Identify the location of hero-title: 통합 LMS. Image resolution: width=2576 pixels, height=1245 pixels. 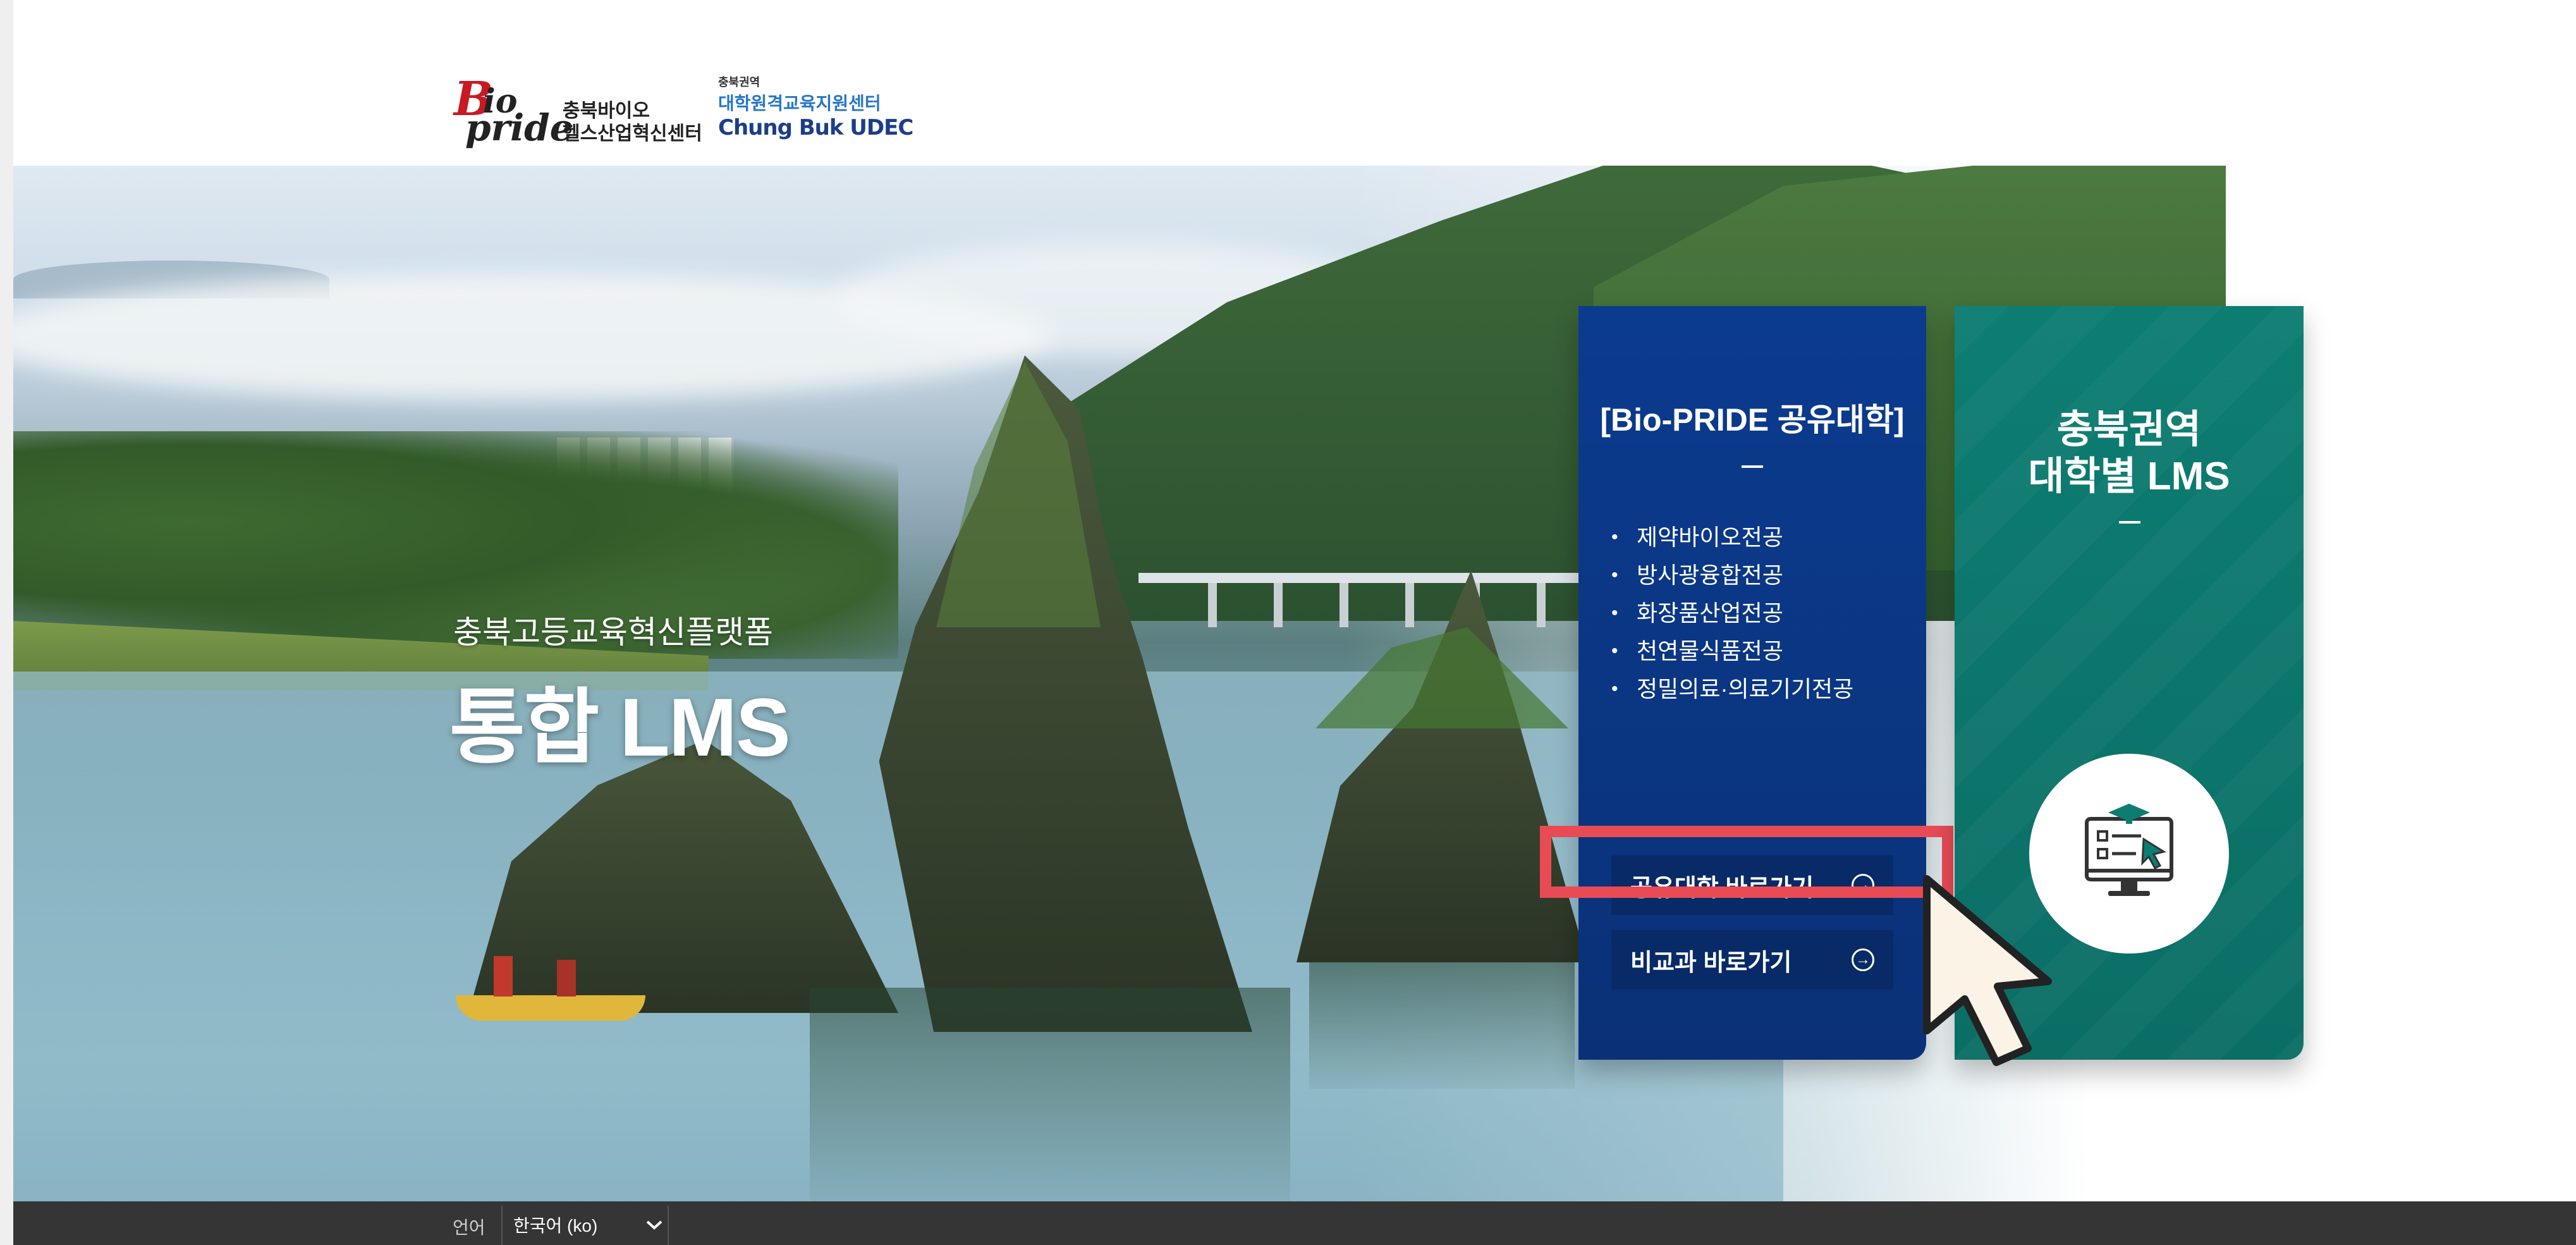
(620, 727).